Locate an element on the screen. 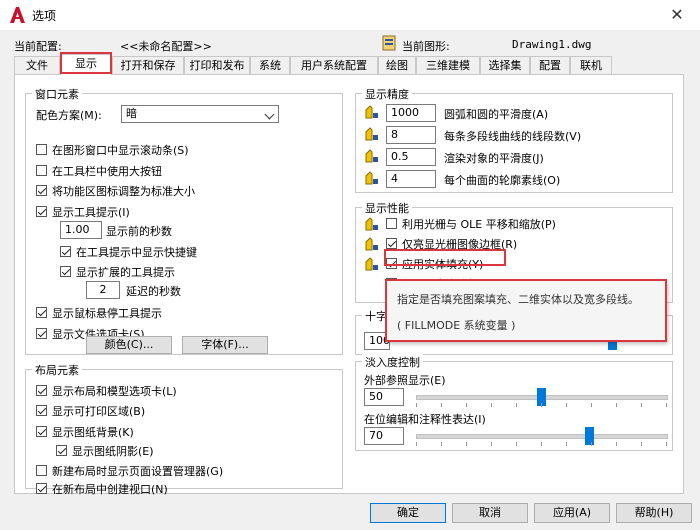 The width and height of the screenshot is (700, 530). layout-model-tabs-checkbox is located at coordinates (41, 390).